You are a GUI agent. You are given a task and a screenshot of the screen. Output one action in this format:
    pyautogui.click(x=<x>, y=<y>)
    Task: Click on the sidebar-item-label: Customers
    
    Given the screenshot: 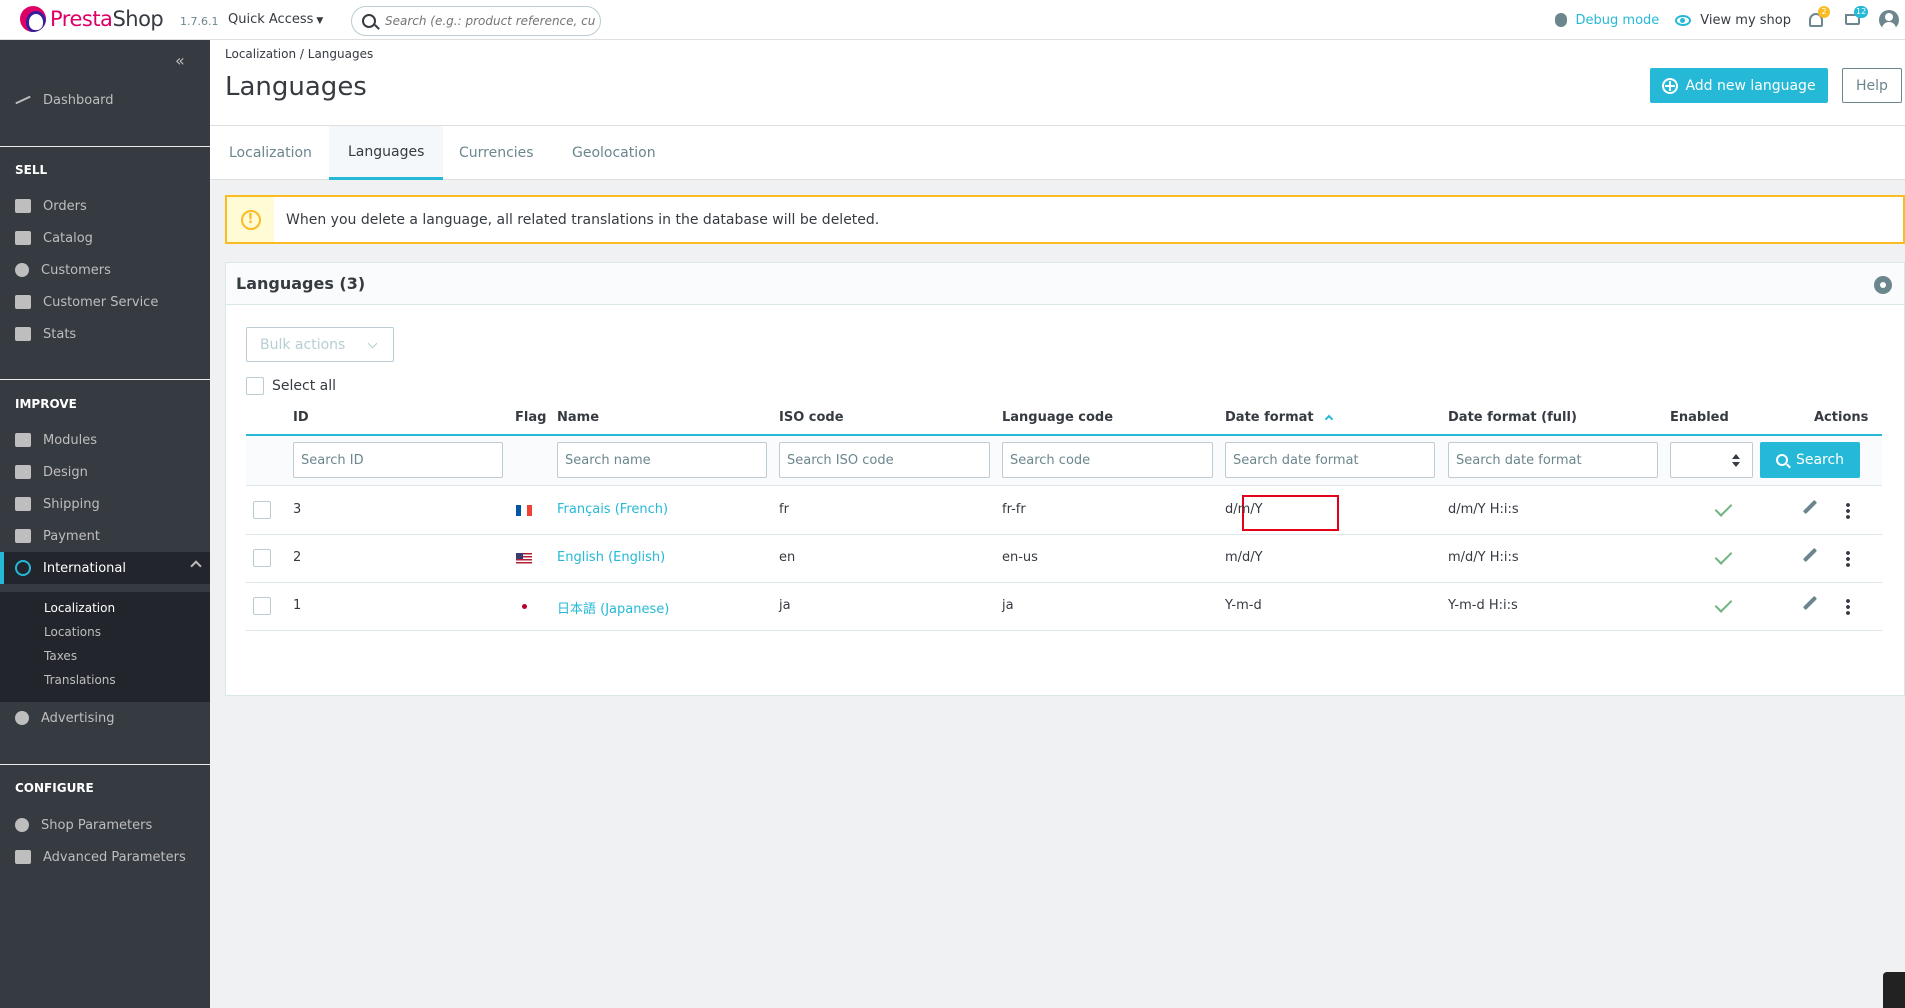 What is the action you would take?
    pyautogui.click(x=76, y=270)
    